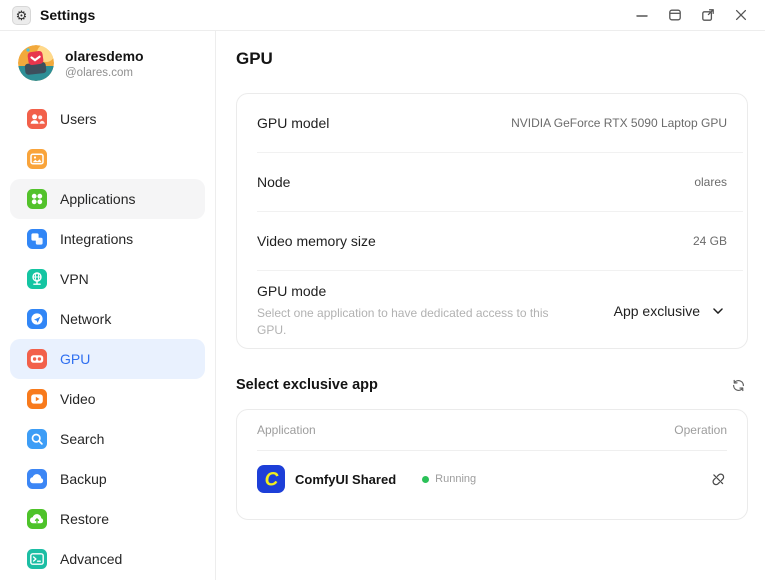 This screenshot has width=765, height=580. What do you see at coordinates (492, 430) in the screenshot?
I see `table-header: Application Operation` at bounding box center [492, 430].